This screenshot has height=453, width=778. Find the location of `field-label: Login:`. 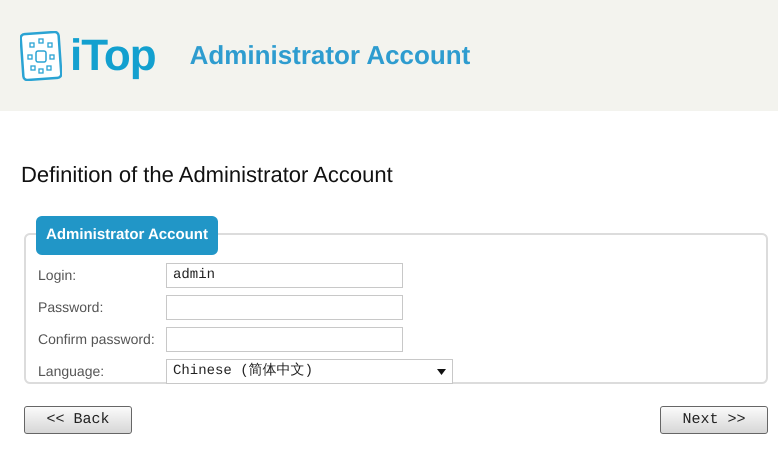

field-label: Login: is located at coordinates (58, 275).